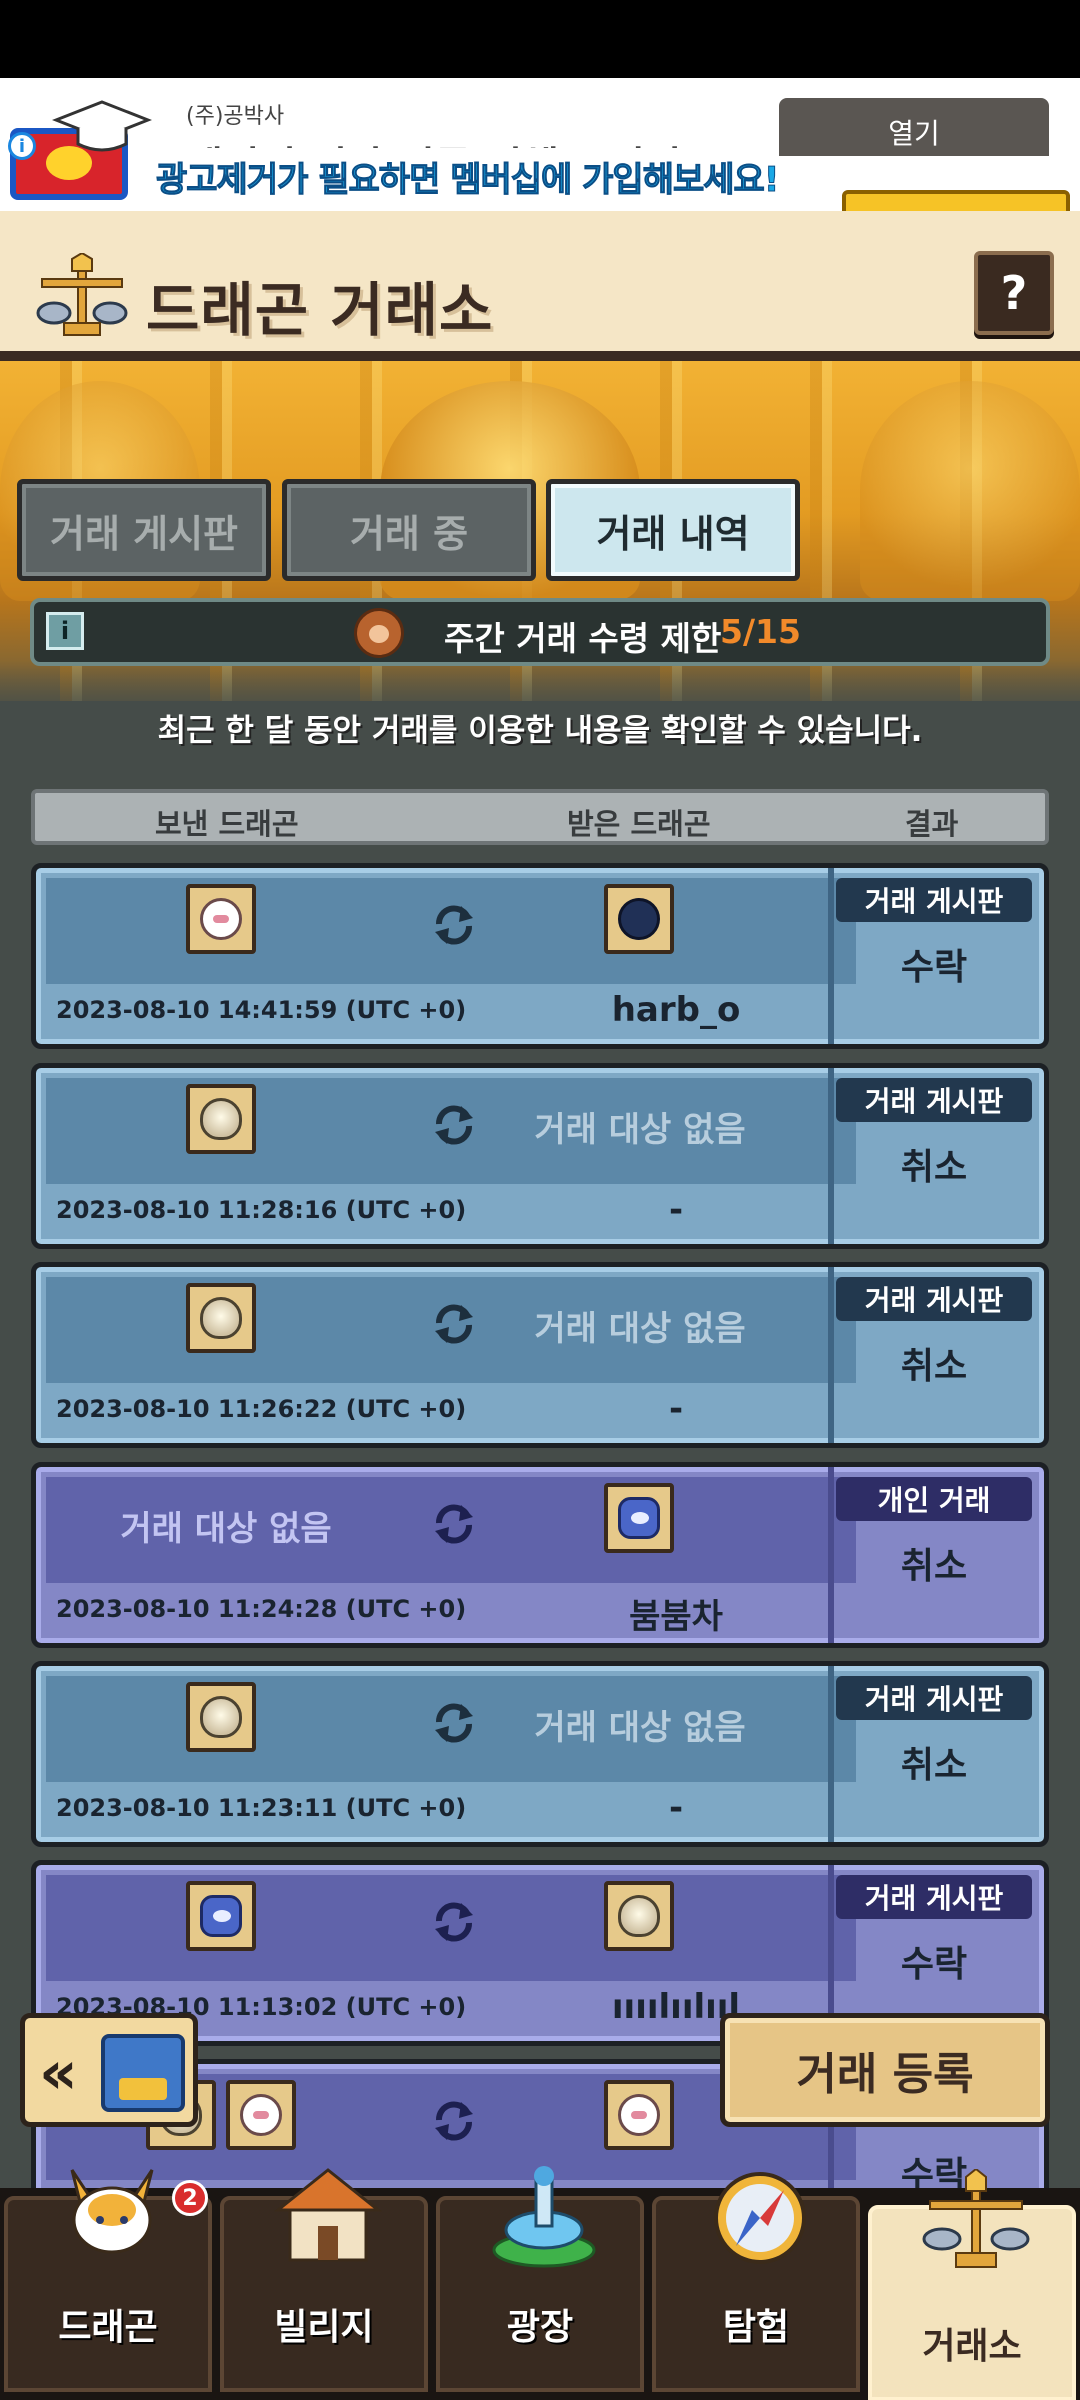 The width and height of the screenshot is (1080, 2400). Describe the element at coordinates (934, 1499) in the screenshot. I see `trade-source-badge: 개인 거래` at that location.